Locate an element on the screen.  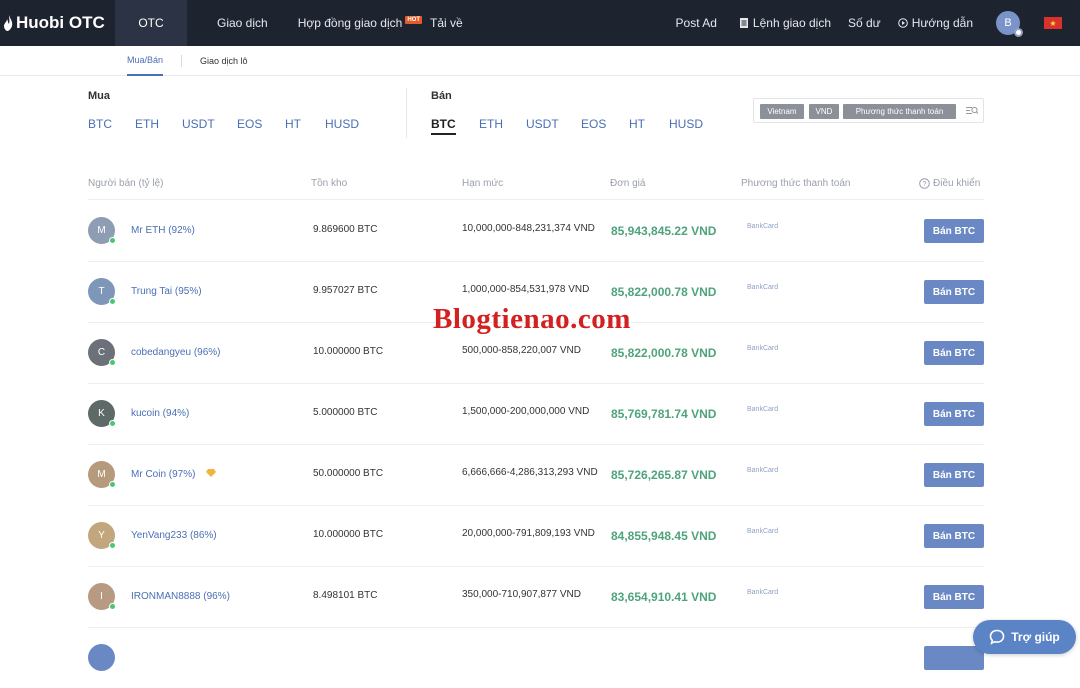
header-stock: Tồn kho is located at coordinates (329, 183).